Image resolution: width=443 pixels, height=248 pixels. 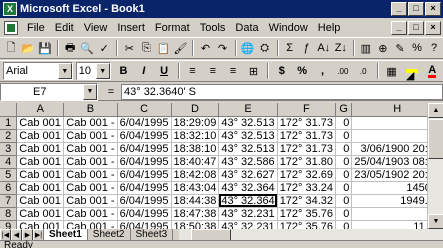 What do you see at coordinates (435, 221) in the screenshot?
I see `scroll-down-icon: ▼` at bounding box center [435, 221].